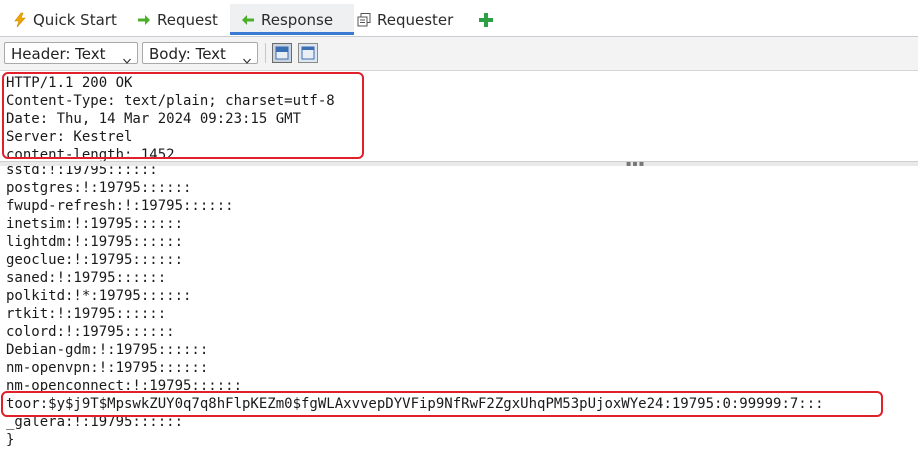 The height and width of the screenshot is (454, 918). What do you see at coordinates (107, 368) in the screenshot?
I see `body-line: nm-openvpn:!:19795::::::` at bounding box center [107, 368].